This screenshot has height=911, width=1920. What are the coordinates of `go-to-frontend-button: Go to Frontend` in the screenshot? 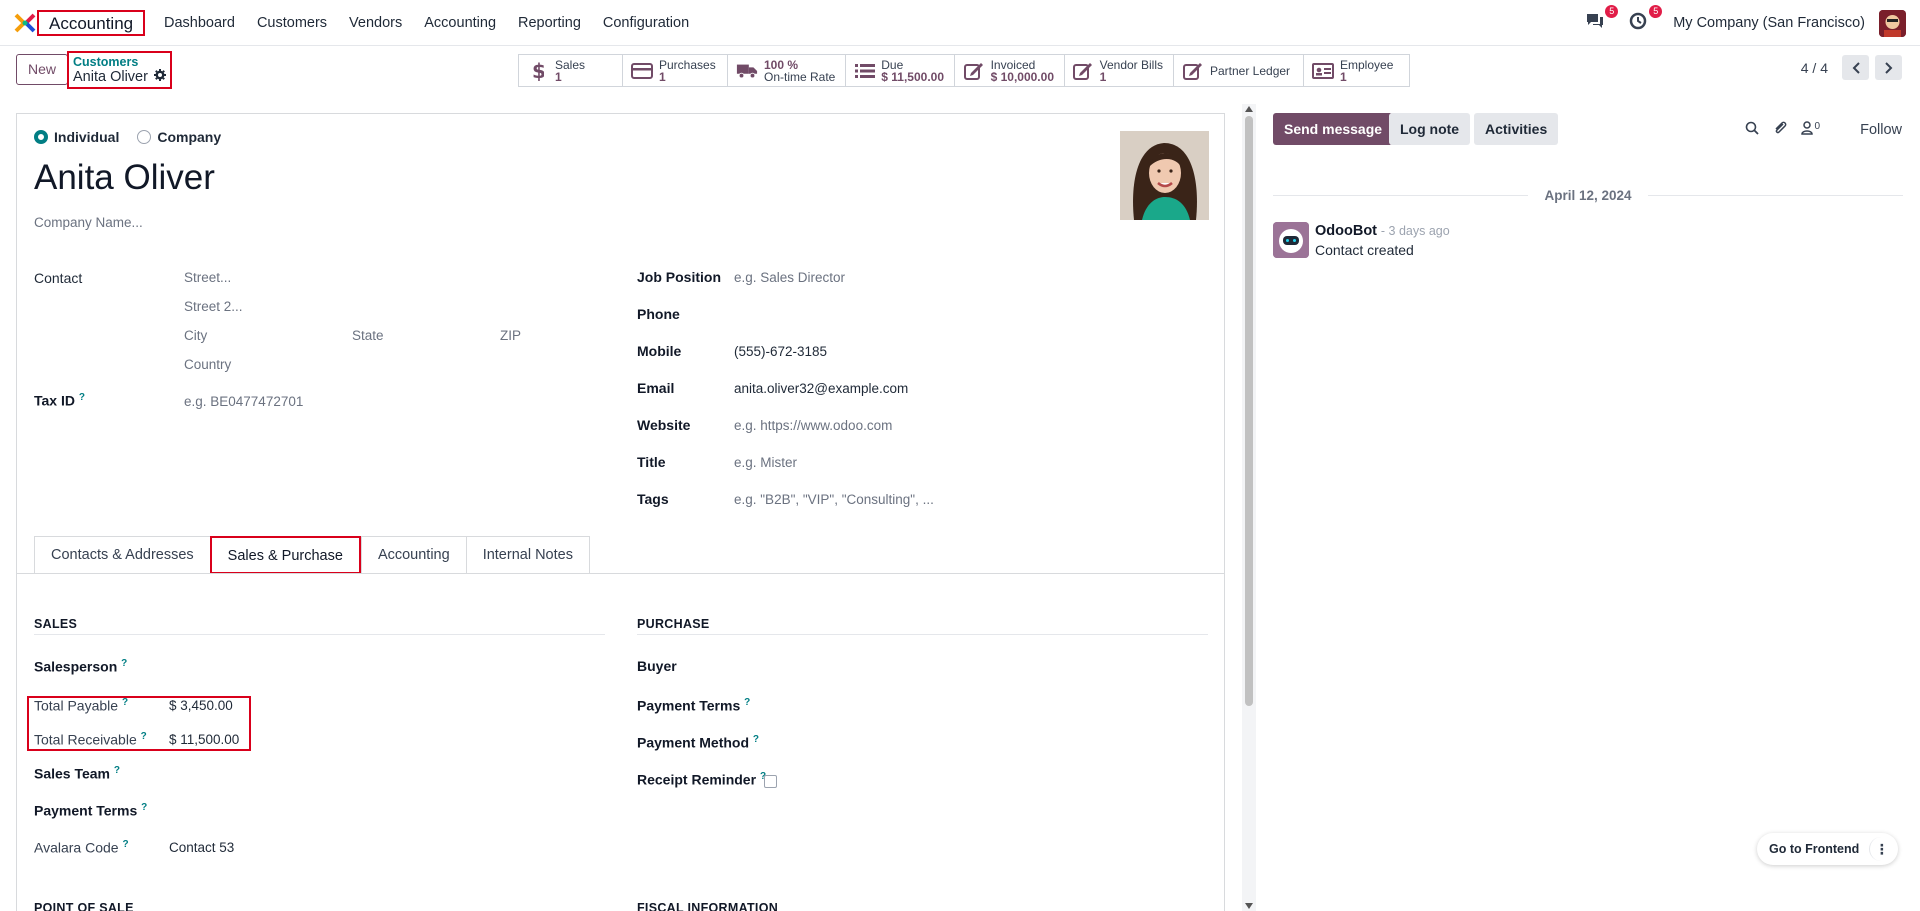 It's located at (1819, 849).